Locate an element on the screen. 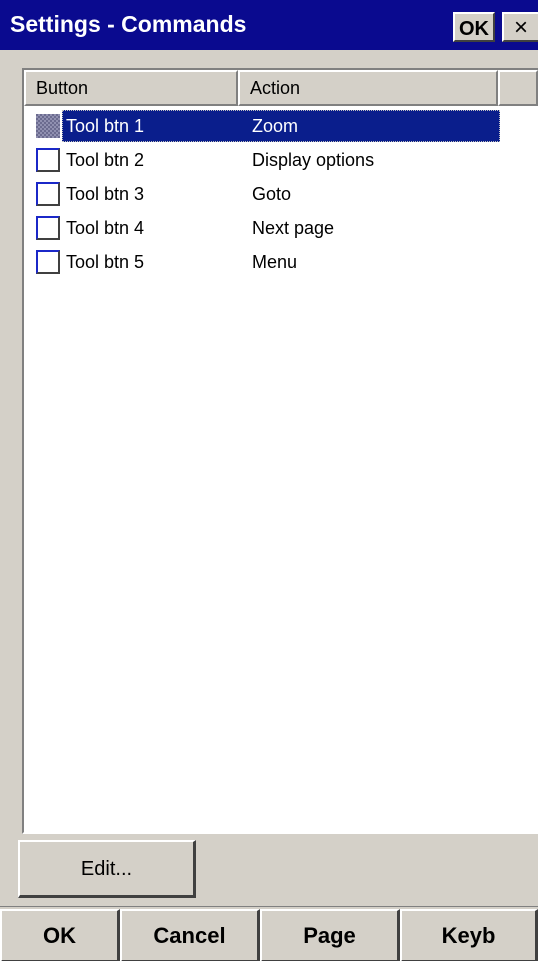  softkey-bar: OK Cancel Page Keyb is located at coordinates (269, 933).